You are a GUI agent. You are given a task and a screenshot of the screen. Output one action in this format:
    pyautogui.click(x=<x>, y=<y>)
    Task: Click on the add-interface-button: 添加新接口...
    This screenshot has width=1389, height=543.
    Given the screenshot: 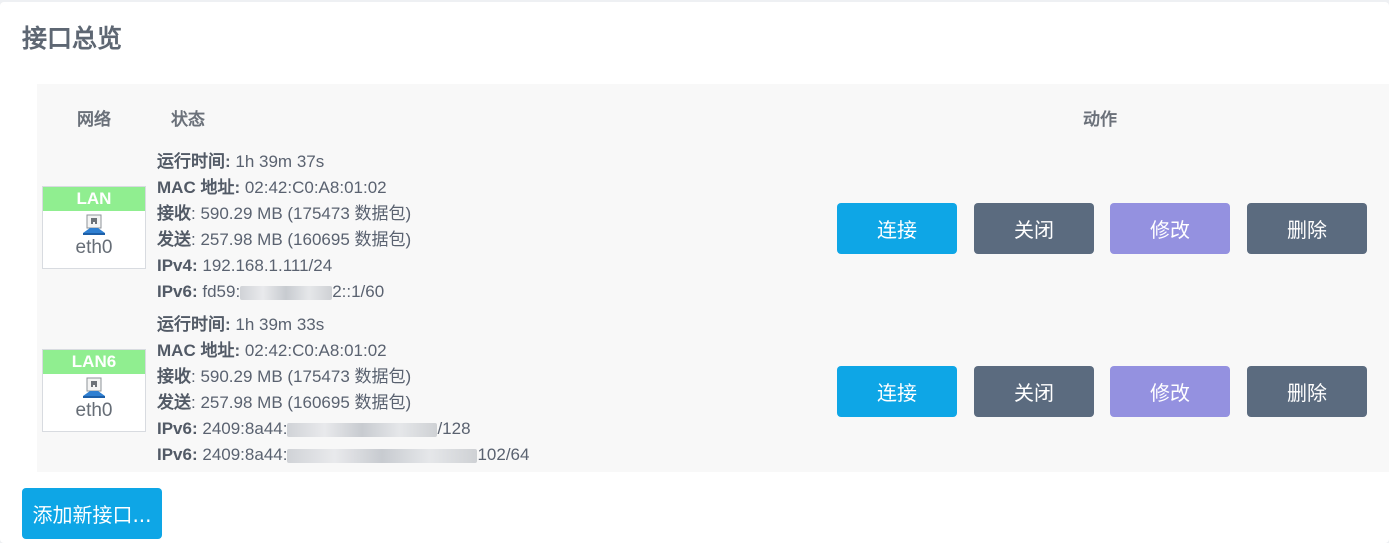 What is the action you would take?
    pyautogui.click(x=92, y=513)
    